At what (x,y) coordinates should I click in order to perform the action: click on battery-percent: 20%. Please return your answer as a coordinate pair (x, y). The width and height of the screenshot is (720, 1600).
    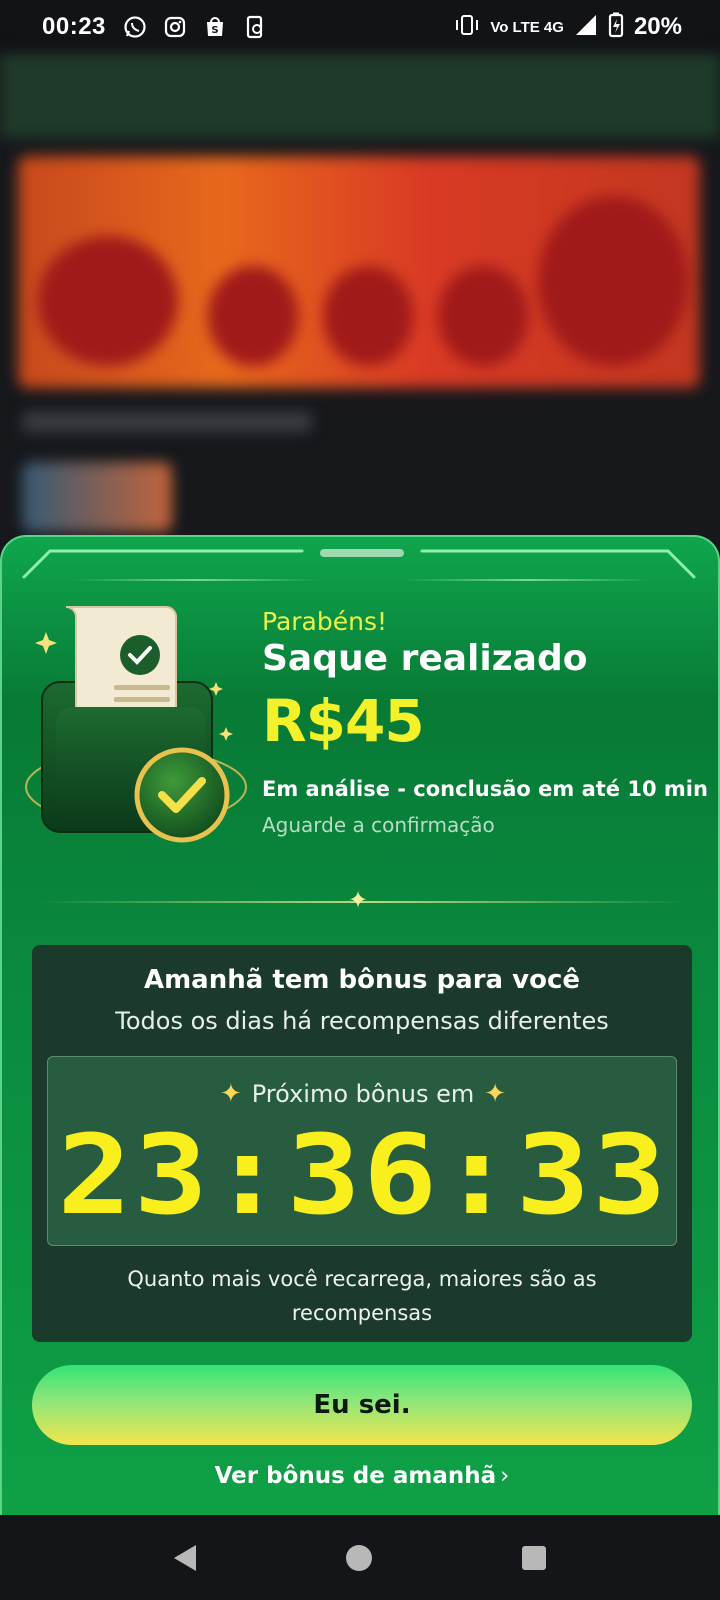
    Looking at the image, I should click on (657, 26).